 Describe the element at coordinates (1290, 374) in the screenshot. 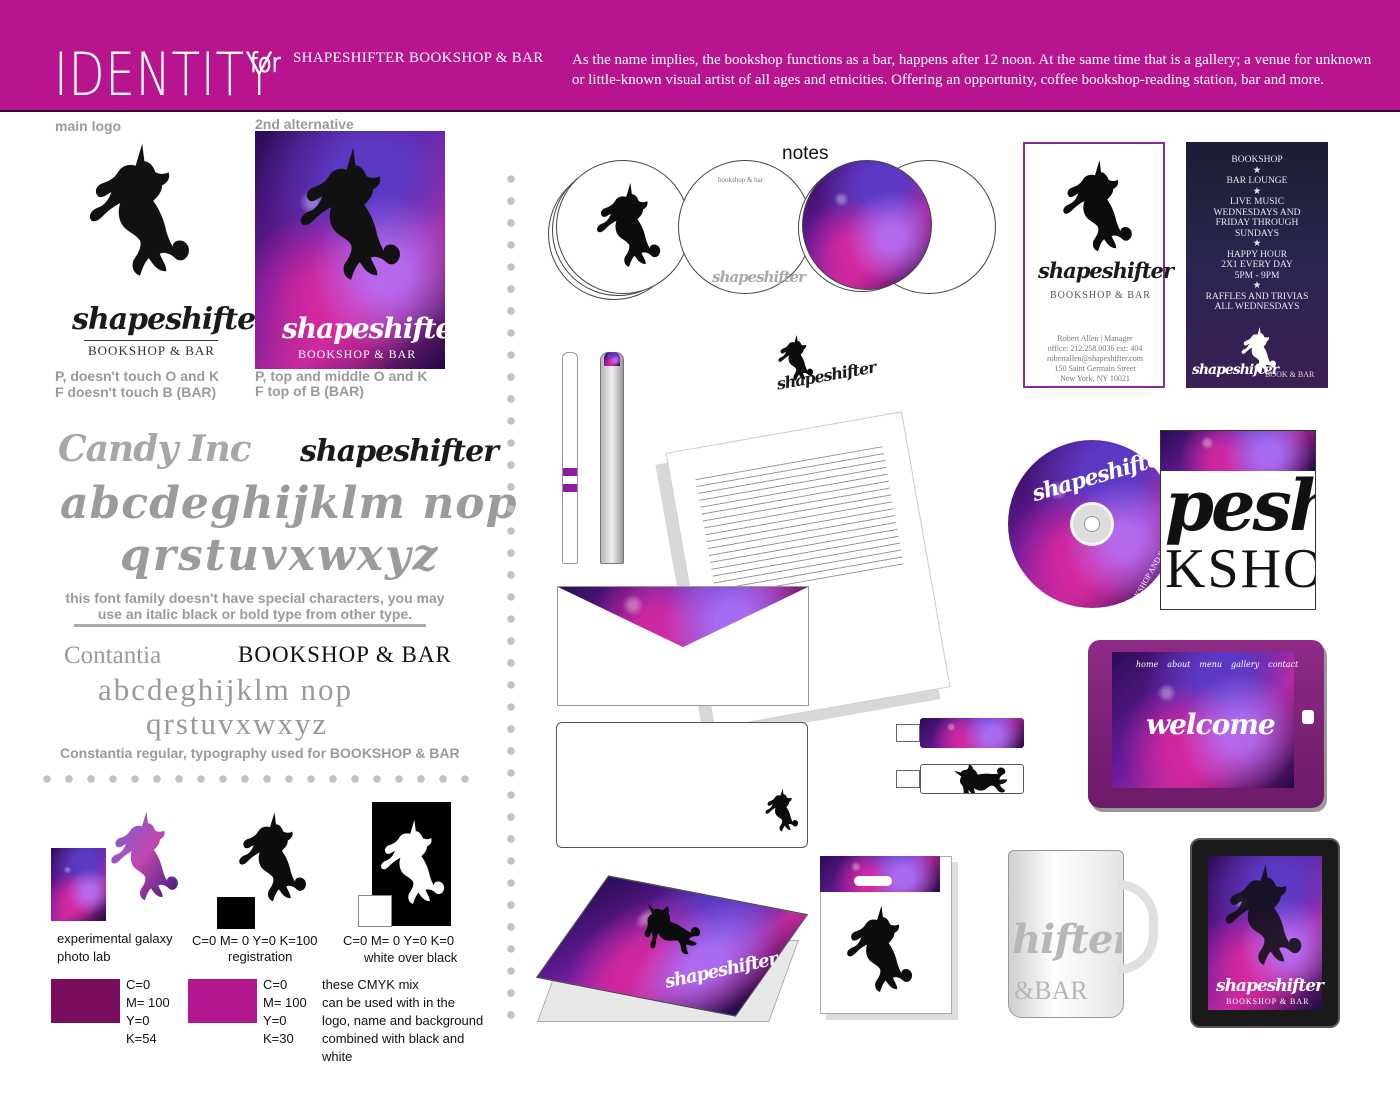

I see `flyer-footer: BOOK & BAR` at that location.